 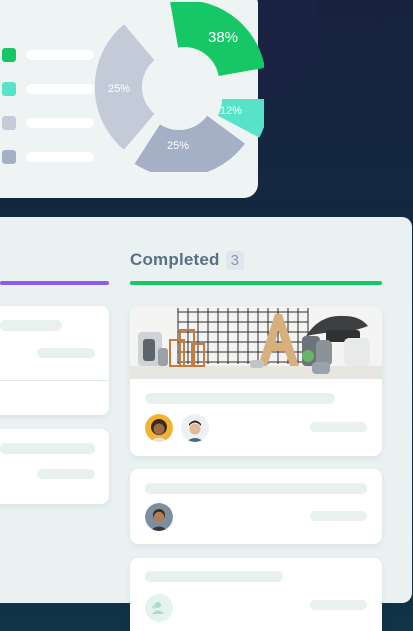 I want to click on add-user-icon, so click(x=158, y=608).